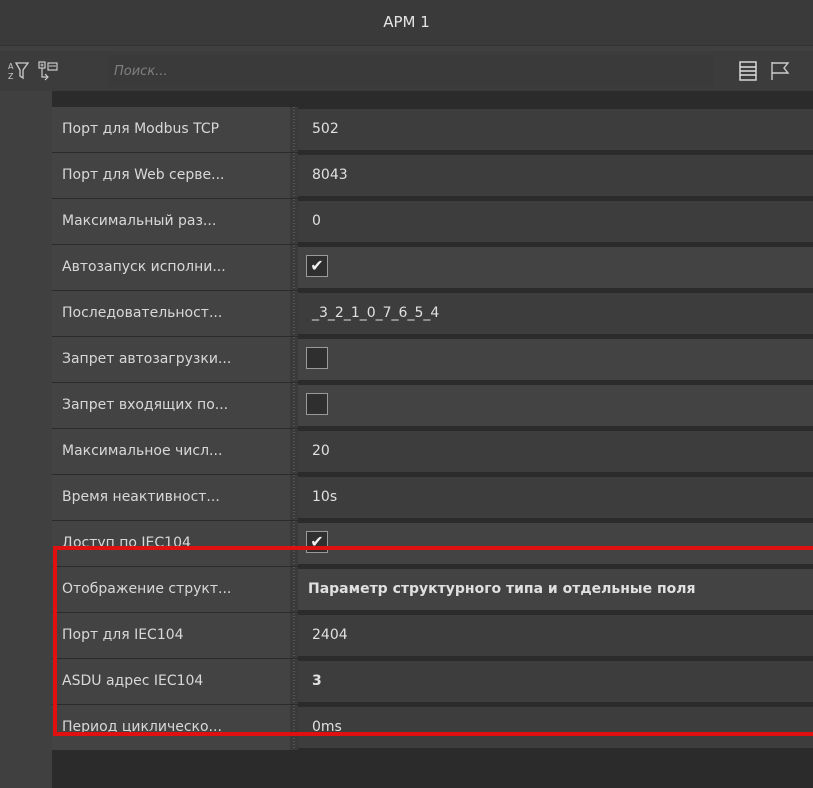  I want to click on property-value: 20, so click(555, 451).